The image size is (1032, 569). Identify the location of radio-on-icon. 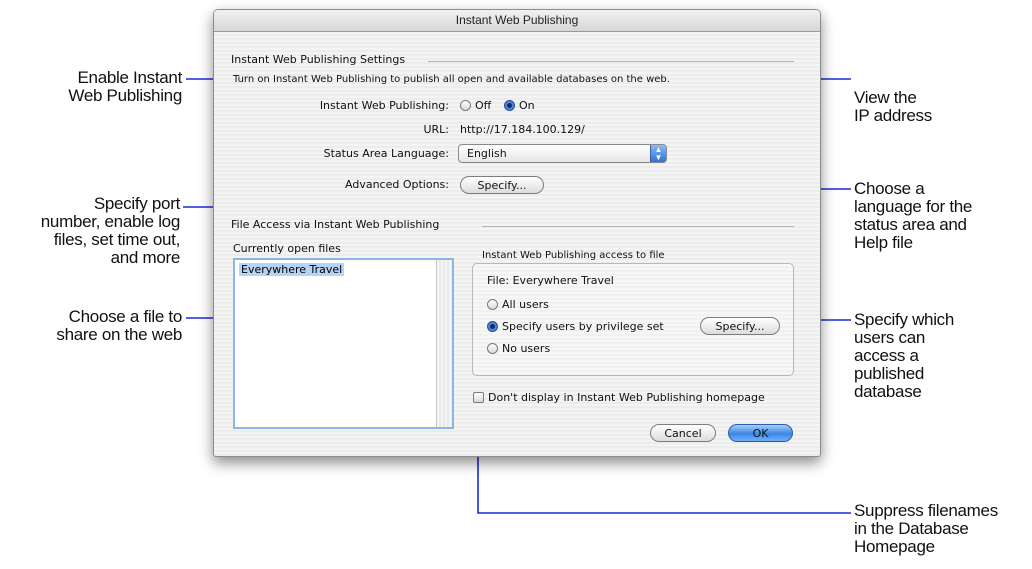
(509, 105).